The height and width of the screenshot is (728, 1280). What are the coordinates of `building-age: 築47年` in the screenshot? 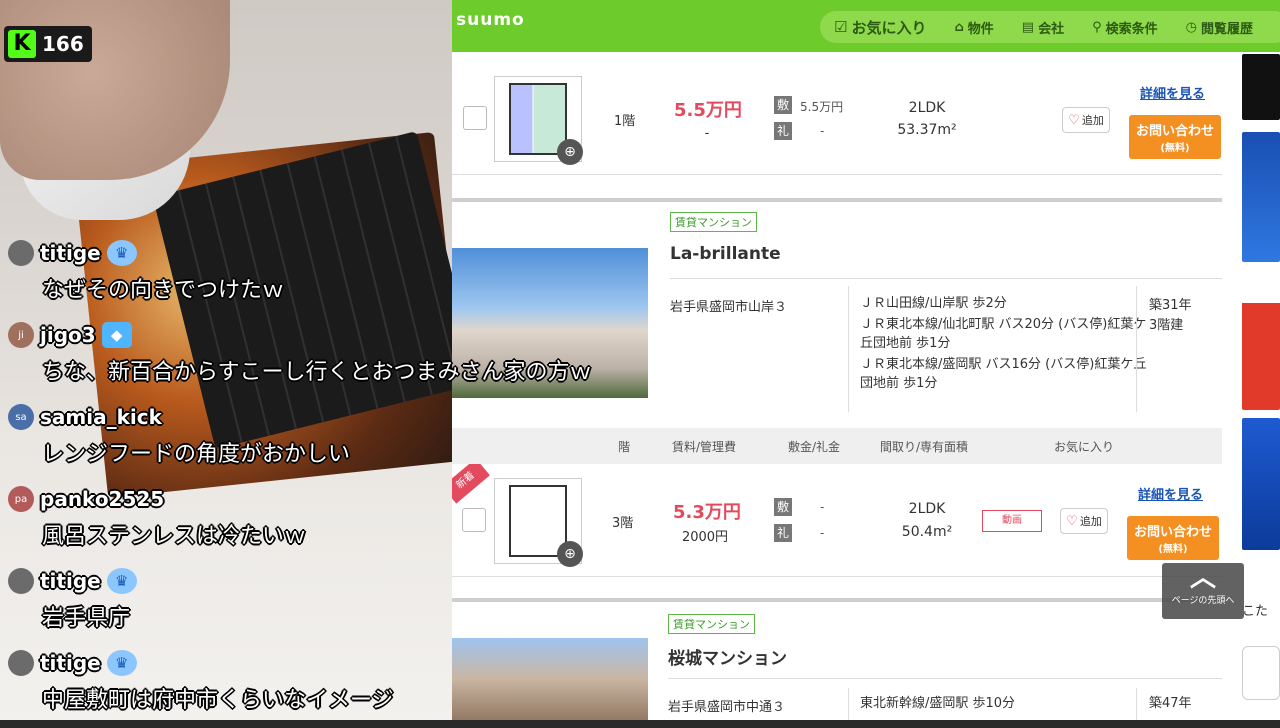 It's located at (1170, 703).